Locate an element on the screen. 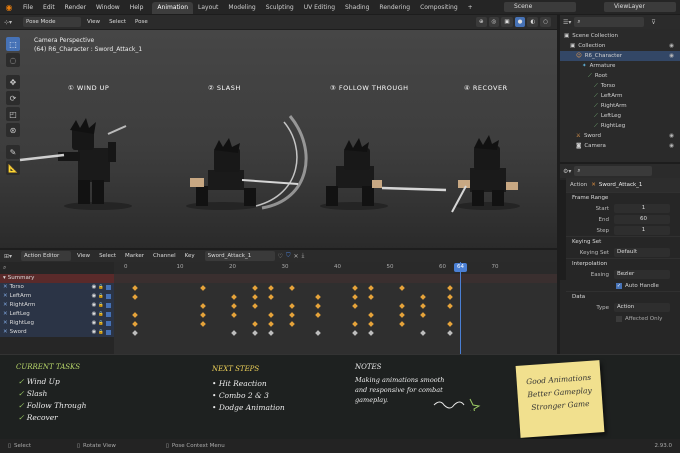 This screenshot has height=453, width=680. unlink-icon: ✕ is located at coordinates (296, 256).